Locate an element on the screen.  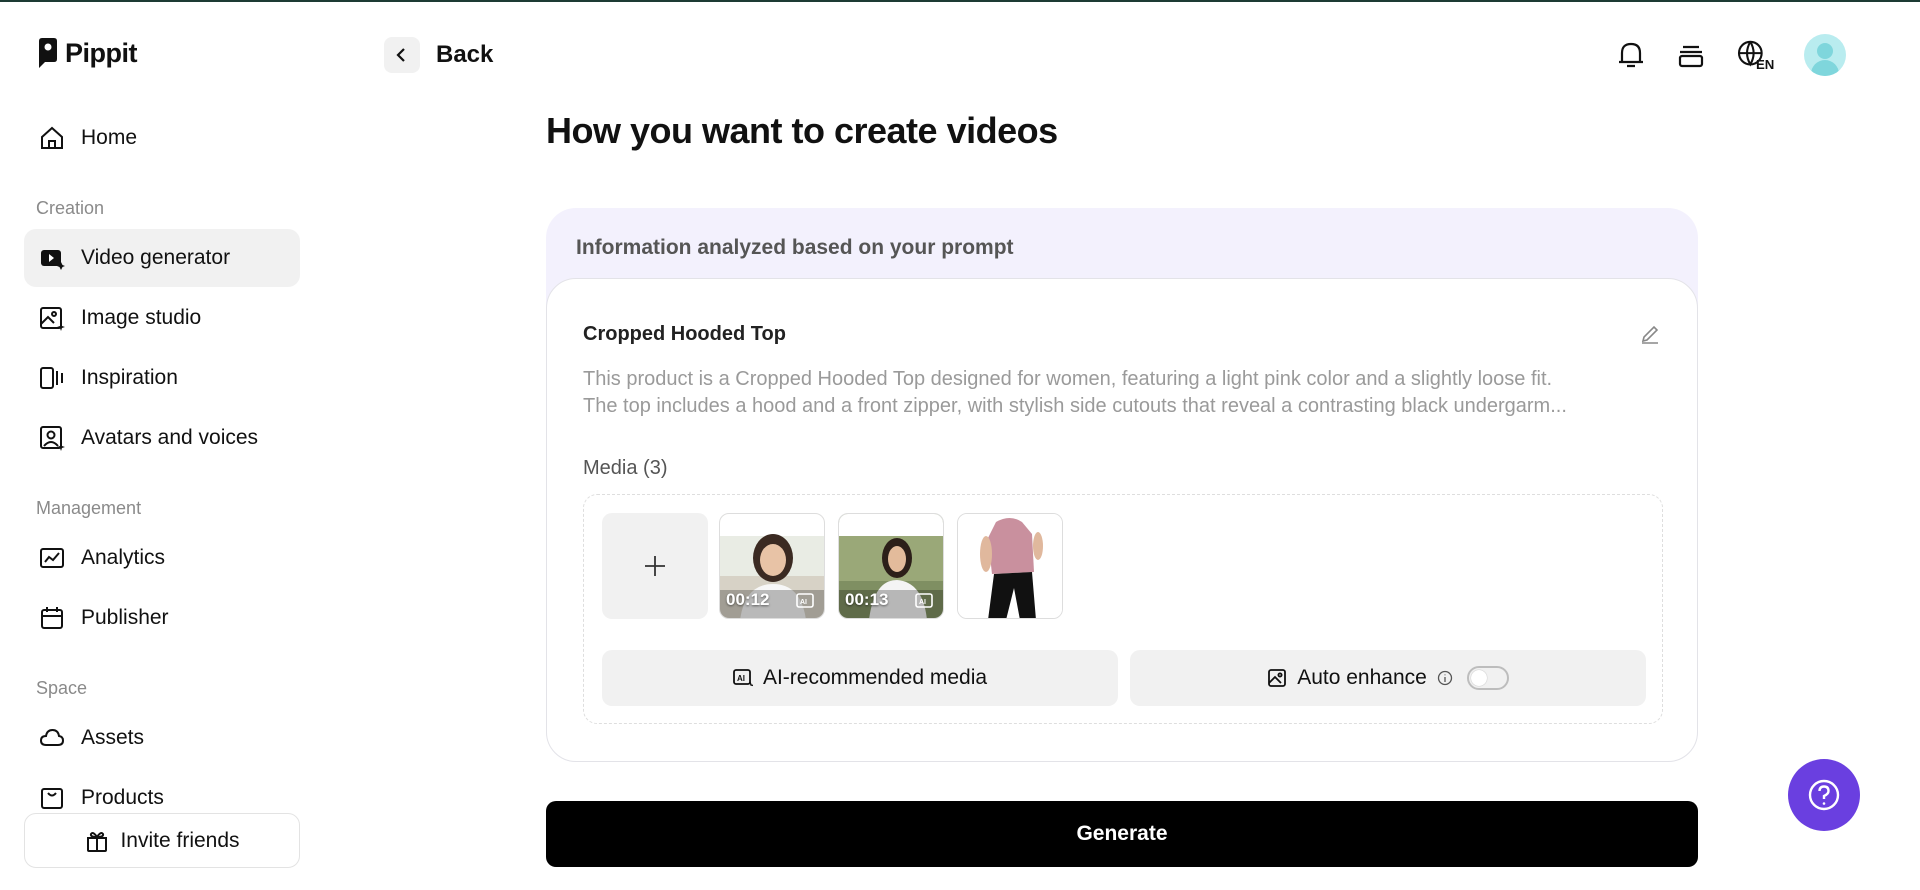
add-media-button is located at coordinates (655, 566).